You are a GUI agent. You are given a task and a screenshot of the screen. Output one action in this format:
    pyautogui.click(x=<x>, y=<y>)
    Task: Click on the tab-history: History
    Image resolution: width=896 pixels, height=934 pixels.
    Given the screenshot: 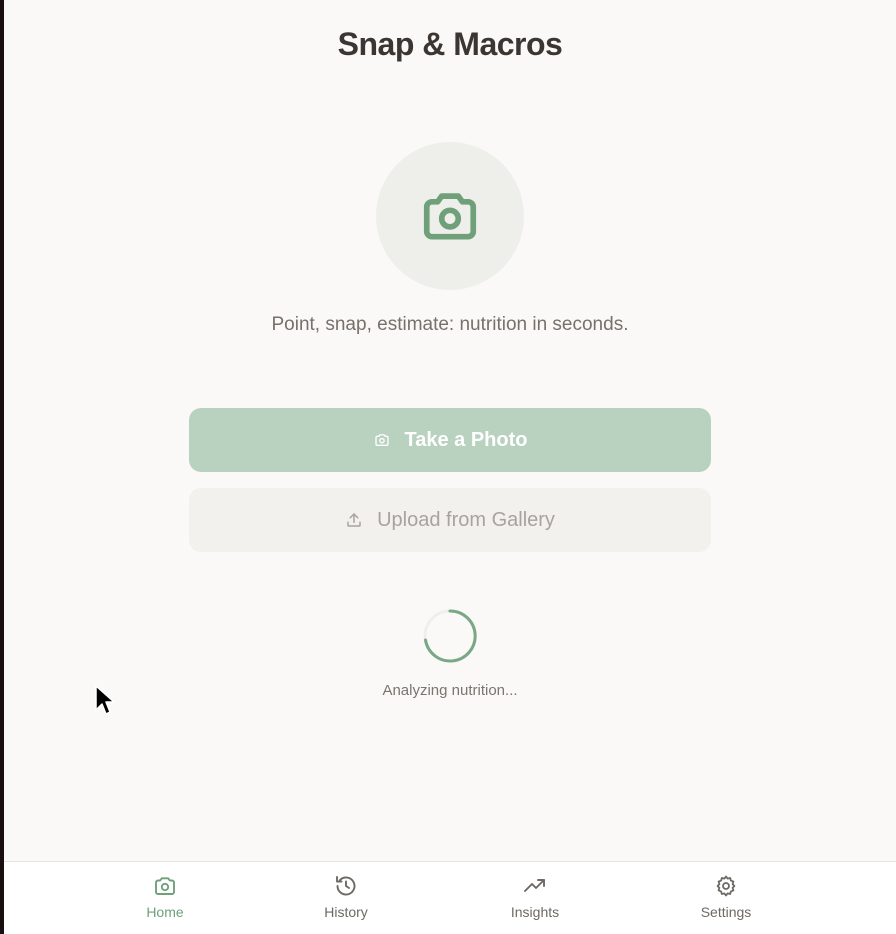 What is the action you would take?
    pyautogui.click(x=346, y=897)
    